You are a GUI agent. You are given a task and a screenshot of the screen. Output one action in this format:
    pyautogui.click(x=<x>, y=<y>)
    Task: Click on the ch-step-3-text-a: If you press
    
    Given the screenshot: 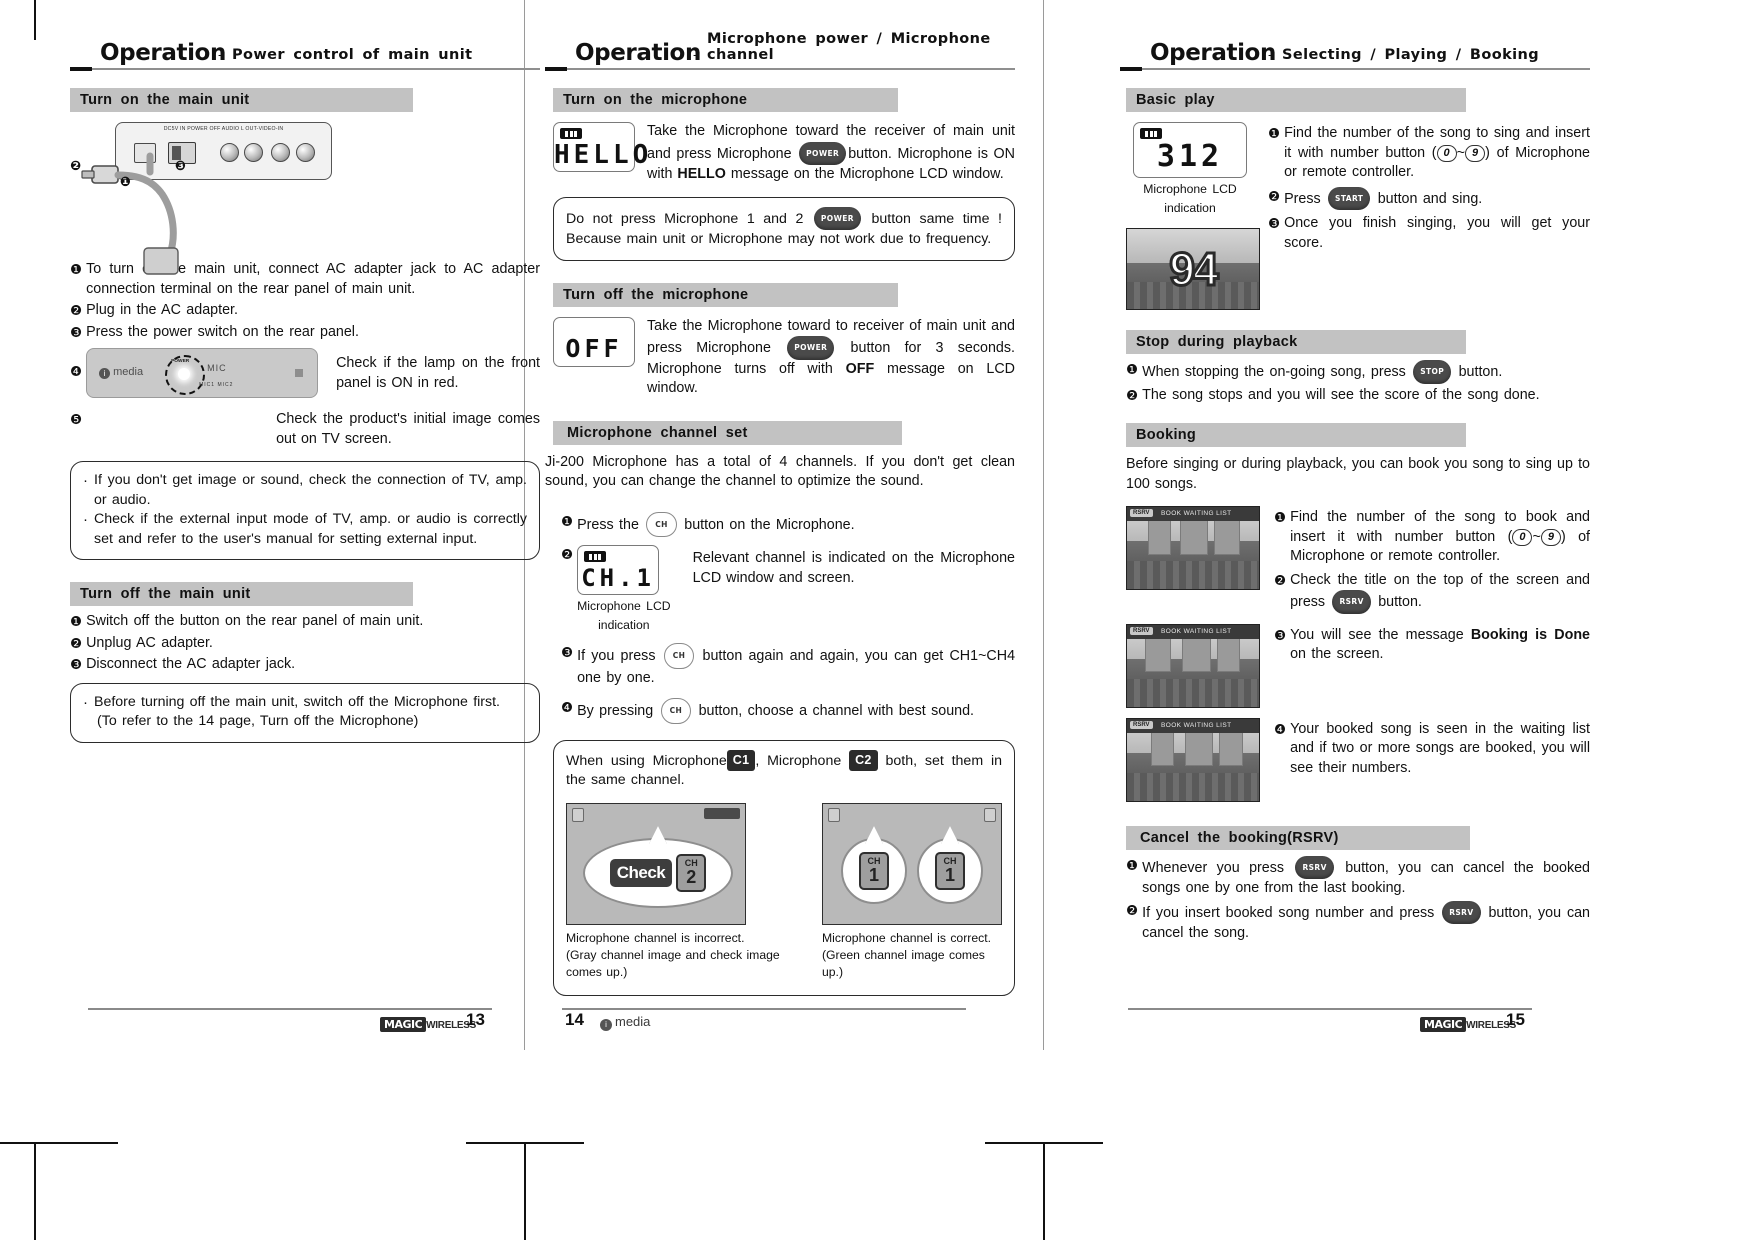 What is the action you would take?
    pyautogui.click(x=616, y=656)
    